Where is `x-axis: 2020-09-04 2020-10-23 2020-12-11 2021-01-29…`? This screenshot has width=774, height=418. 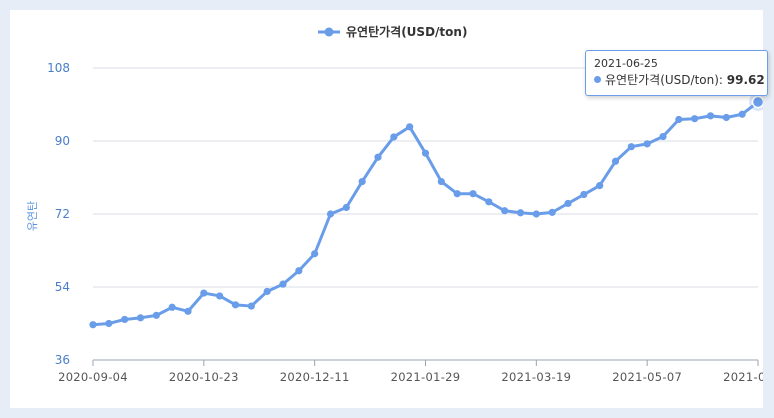 x-axis: 2020-09-04 2020-10-23 2020-12-11 2021-01-29… is located at coordinates (410, 372).